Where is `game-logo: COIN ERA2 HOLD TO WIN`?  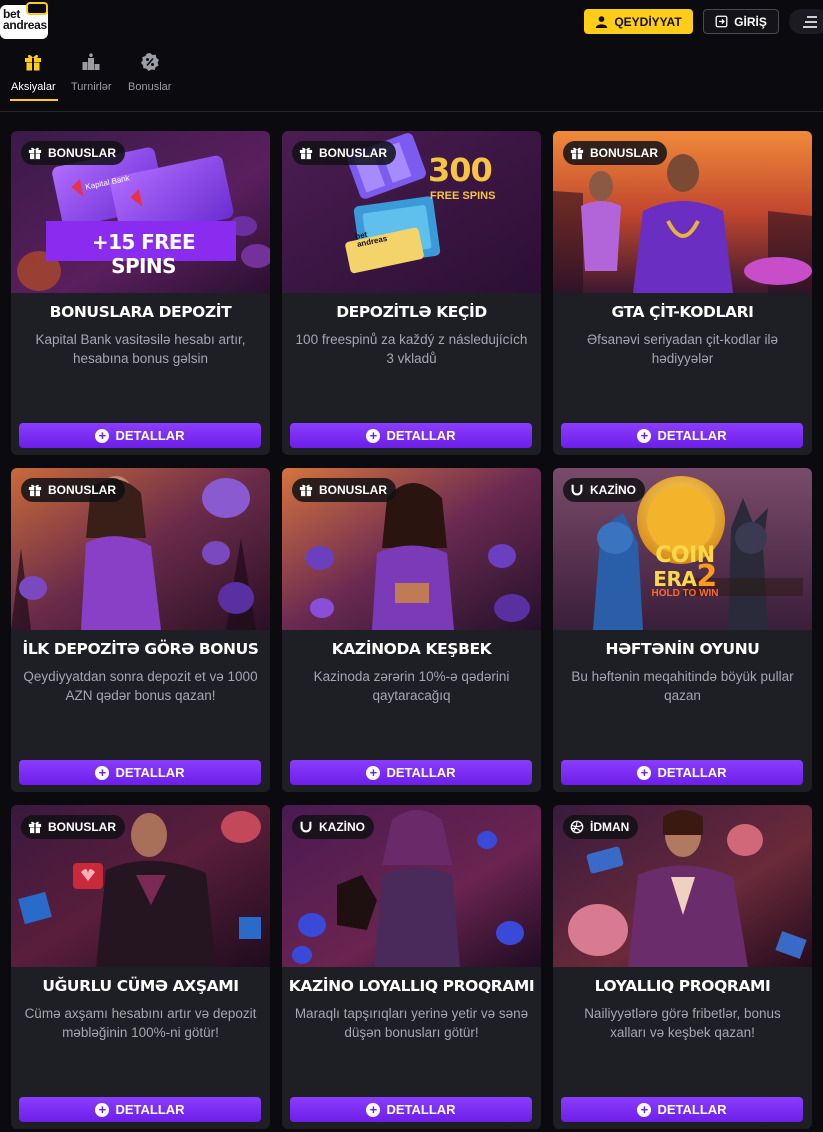
game-logo: COIN ERA2 HOLD TO WIN is located at coordinates (685, 572).